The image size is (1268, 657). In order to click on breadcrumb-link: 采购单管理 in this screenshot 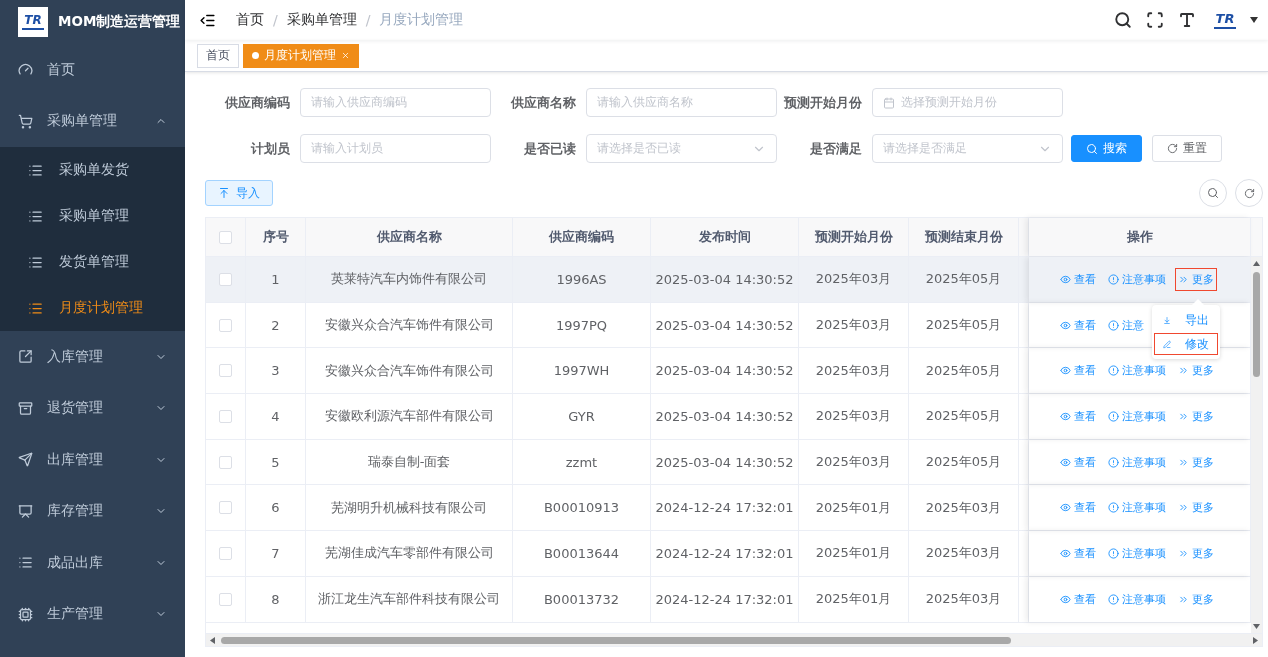, I will do `click(321, 20)`.